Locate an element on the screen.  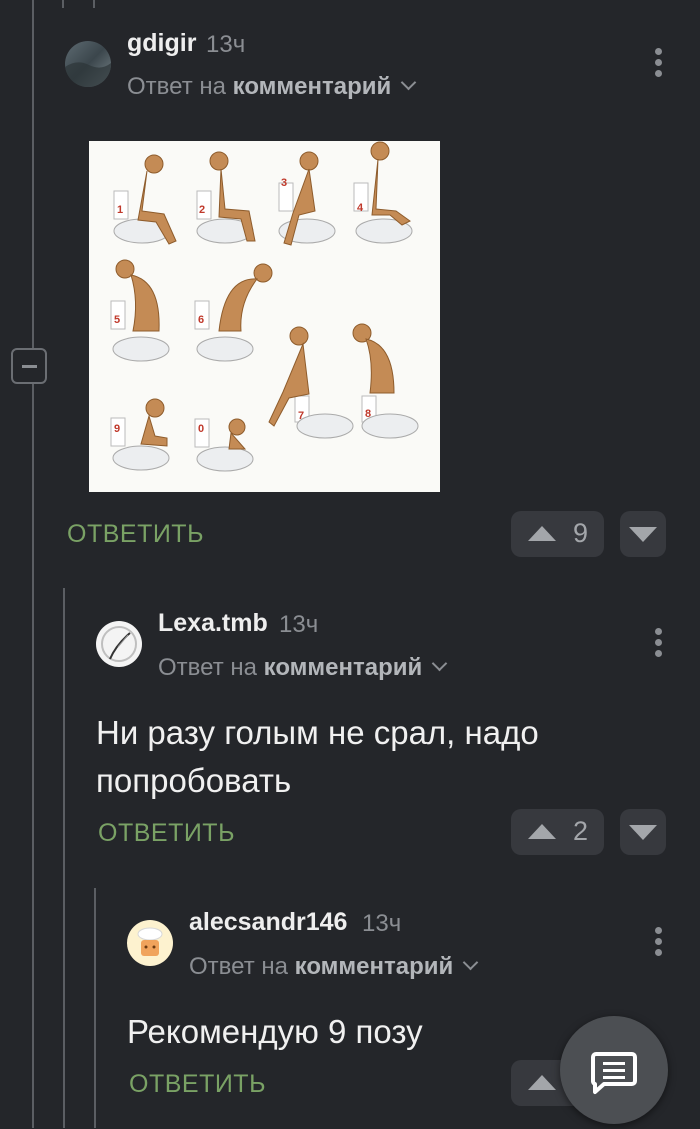
pose-number: 1 is located at coordinates (120, 210).